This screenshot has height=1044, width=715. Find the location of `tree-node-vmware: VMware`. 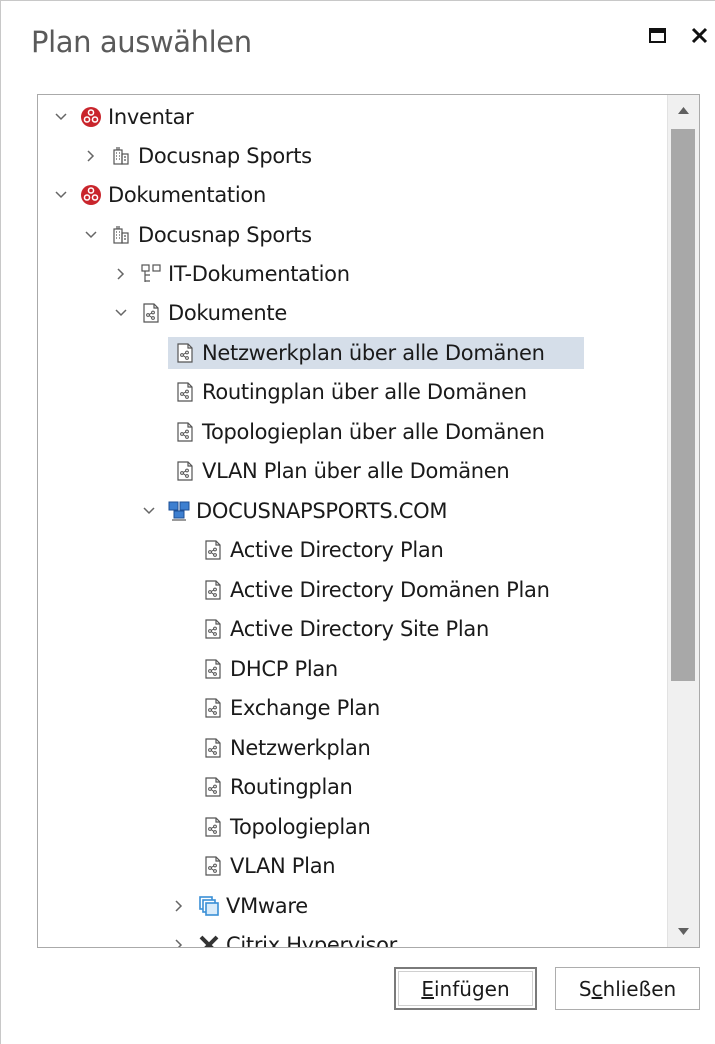

tree-node-vmware: VMware is located at coordinates (240, 906).